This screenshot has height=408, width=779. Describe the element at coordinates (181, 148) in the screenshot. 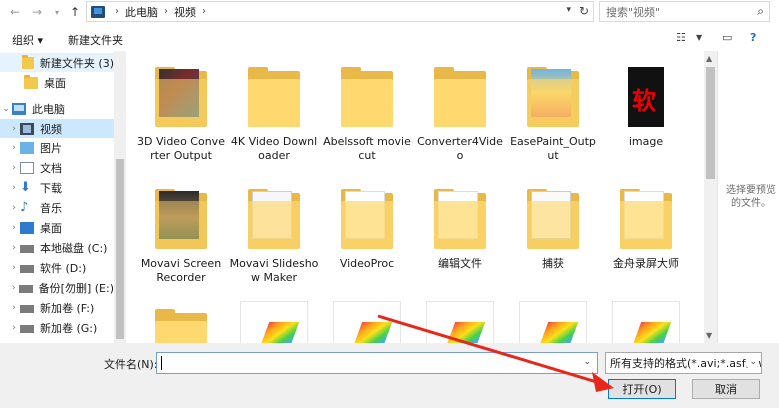

I see `folder-name: 3D Video Converter Output` at that location.